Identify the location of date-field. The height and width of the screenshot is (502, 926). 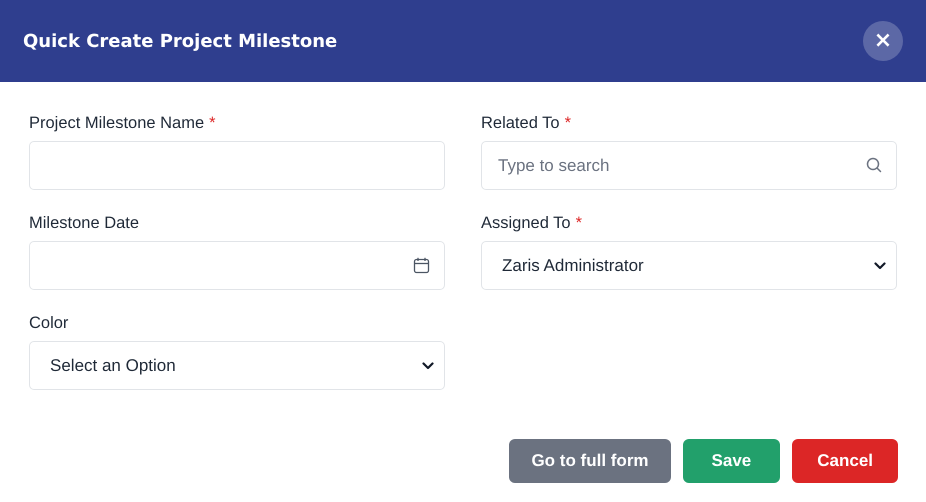
(237, 265).